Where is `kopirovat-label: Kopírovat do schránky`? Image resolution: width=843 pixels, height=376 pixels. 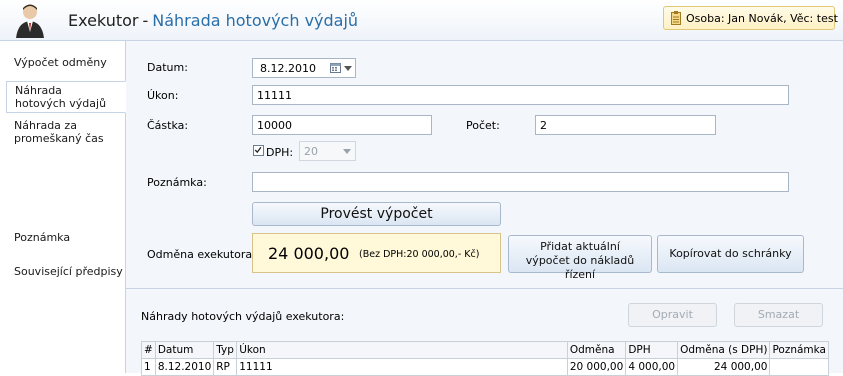 kopirovat-label: Kopírovat do schránky is located at coordinates (730, 253).